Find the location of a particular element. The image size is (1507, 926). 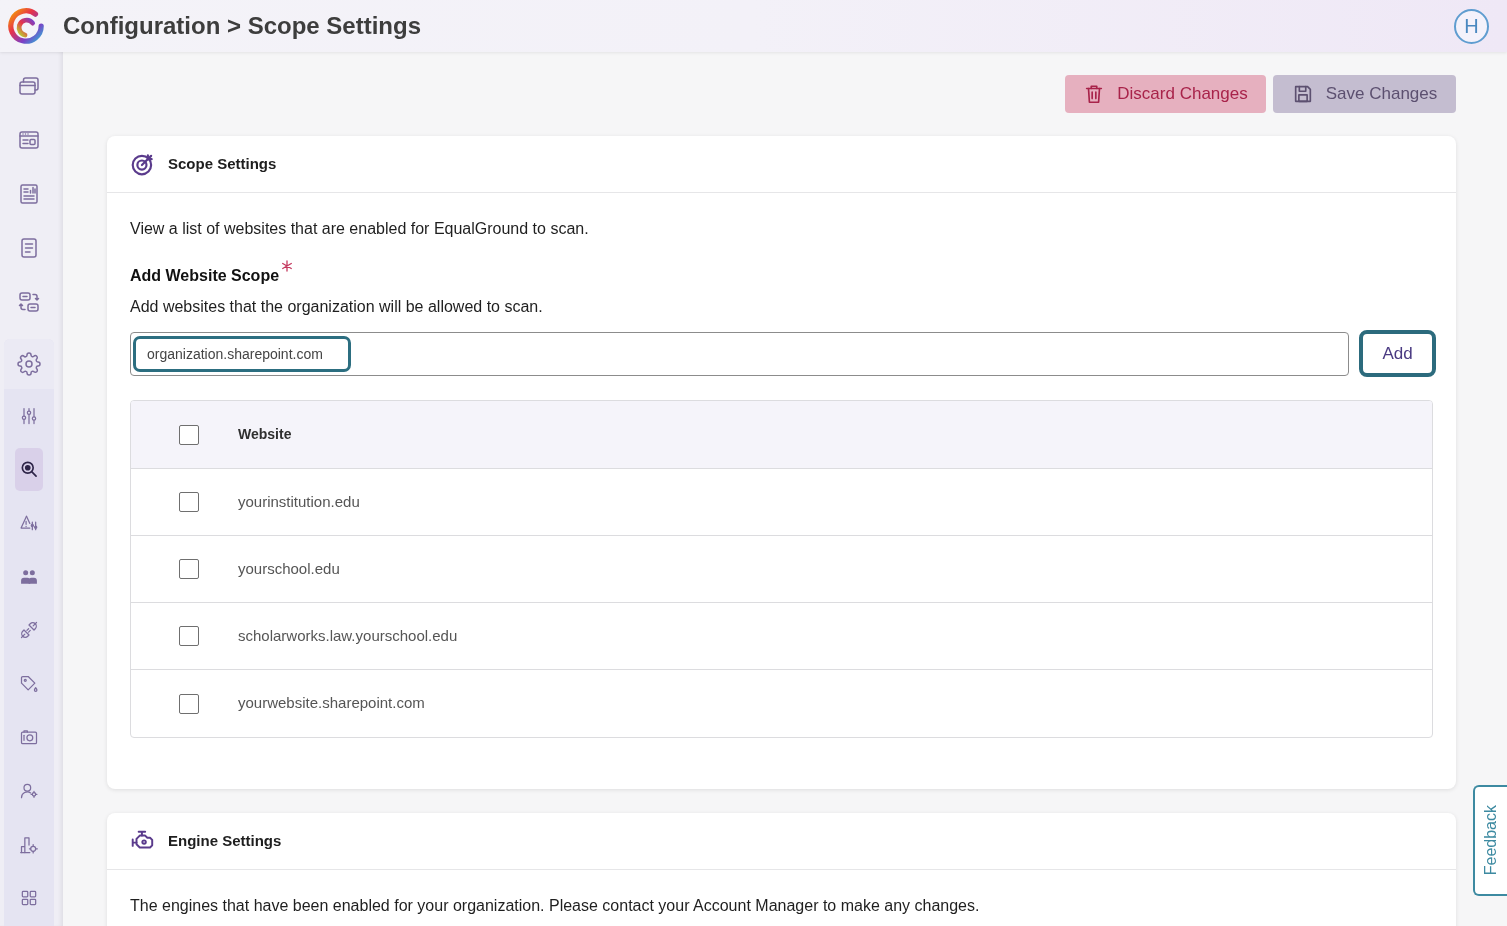

description-text: The engines that have been enabled for your organization. Please contact your Account Manager to make any changes. is located at coordinates (555, 906).